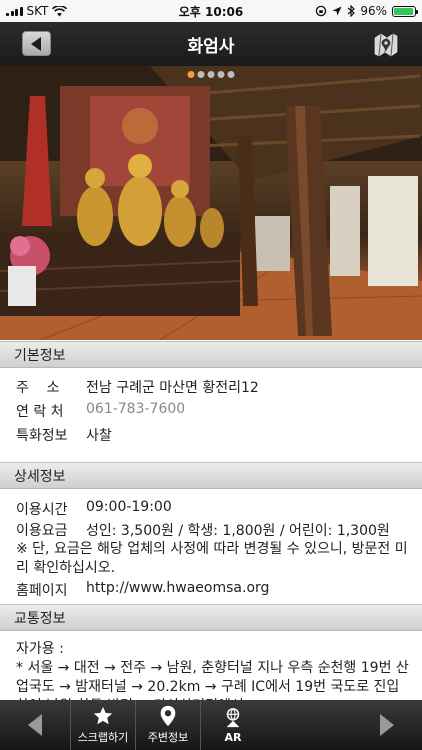 This screenshot has width=422, height=750. What do you see at coordinates (42, 591) in the screenshot?
I see `homepage-label: 홈페이지` at bounding box center [42, 591].